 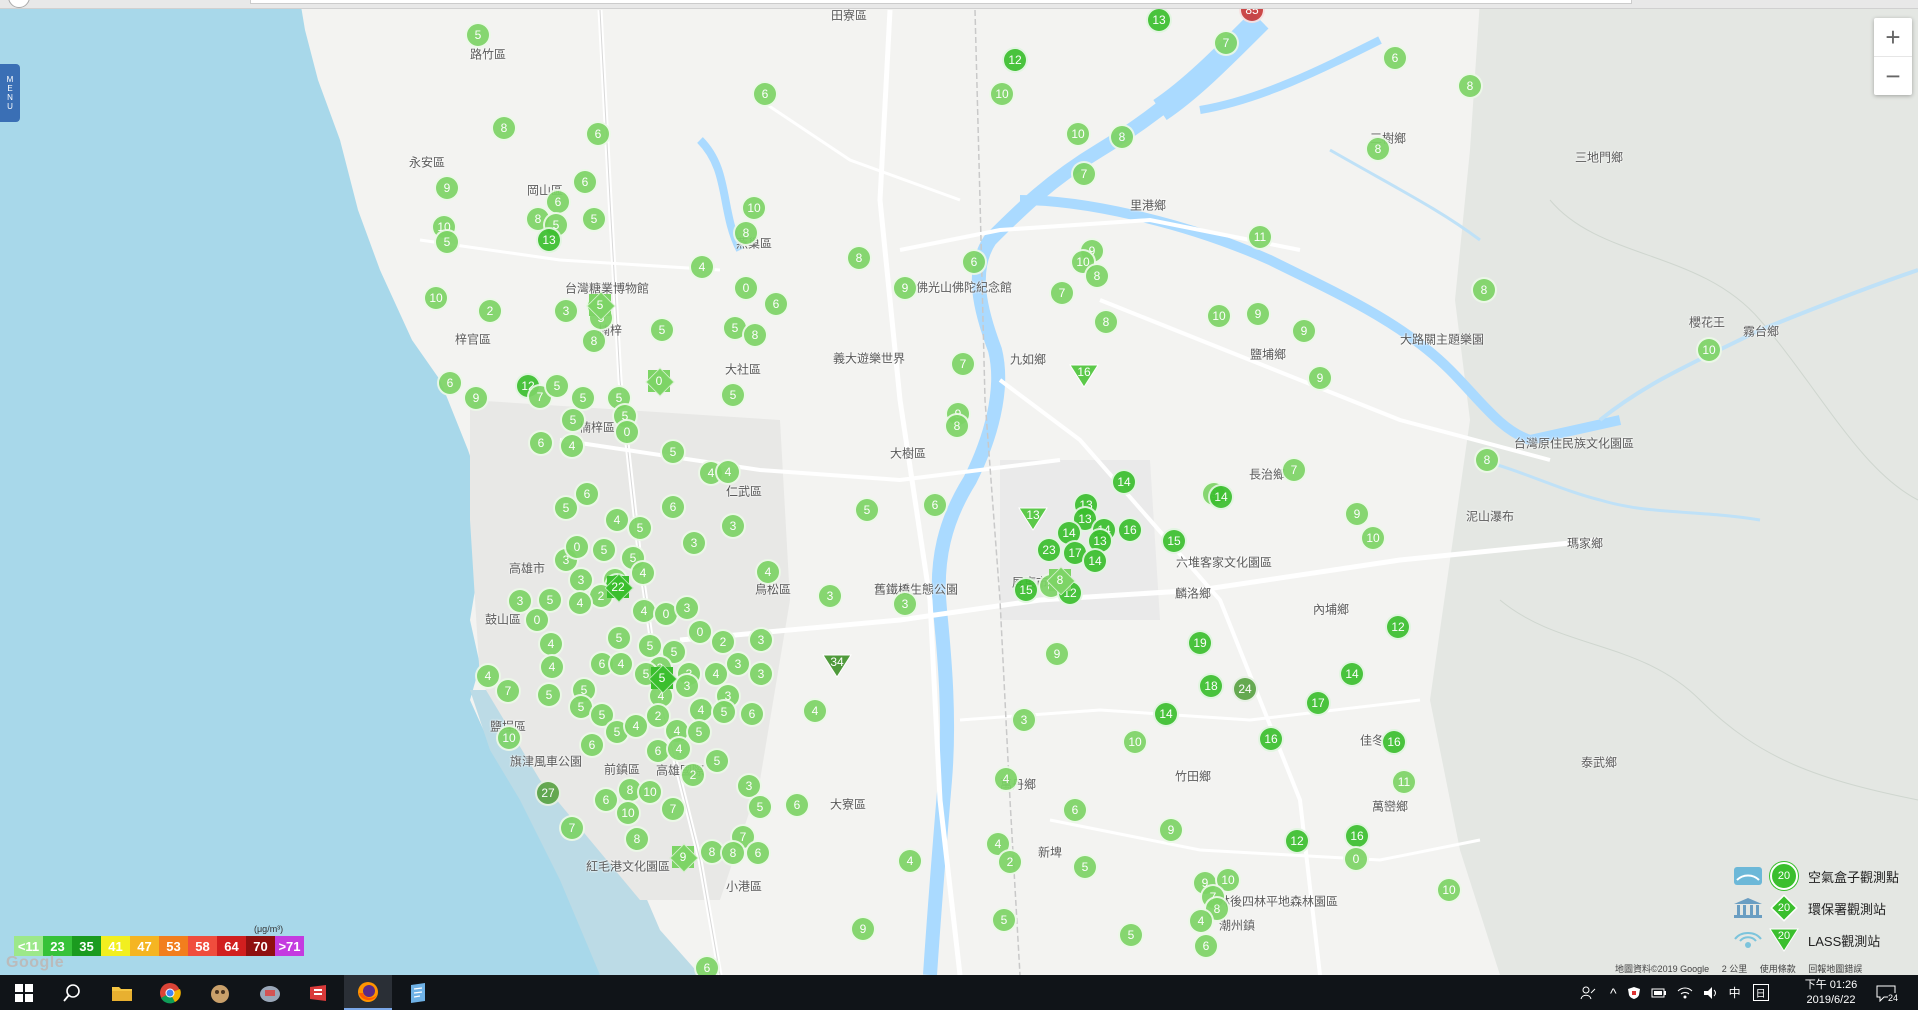 I want to click on people-icon, so click(x=1588, y=993).